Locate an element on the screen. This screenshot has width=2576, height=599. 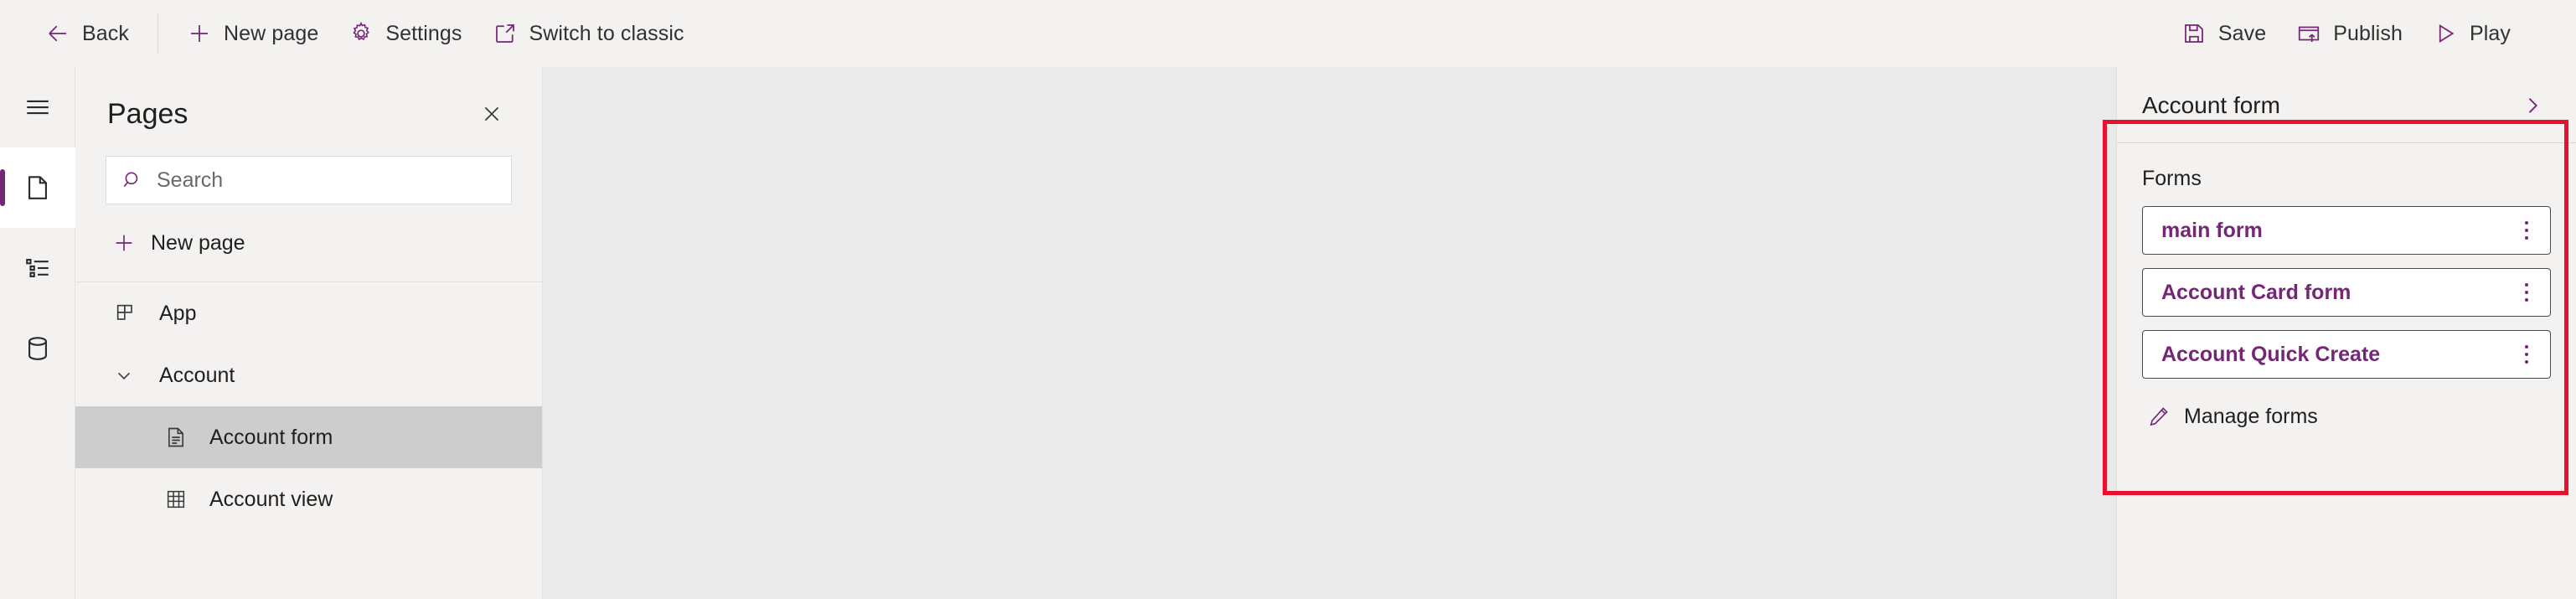
switch-to-classic-button: Switch to classic is located at coordinates (588, 33).